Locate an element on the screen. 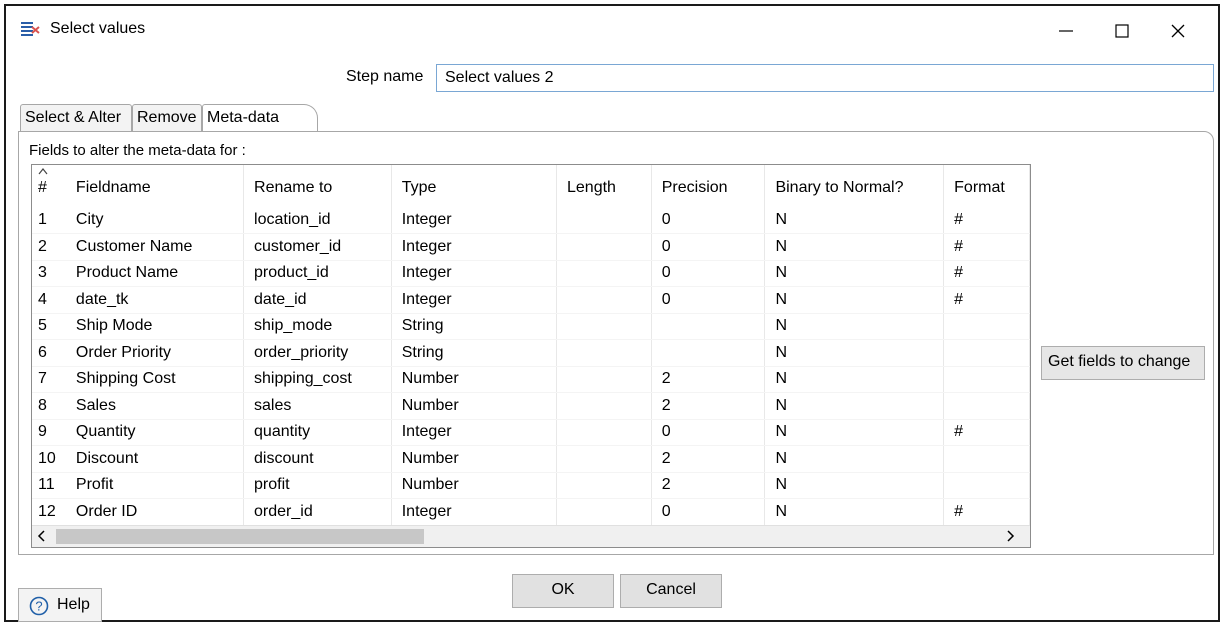 This screenshot has width=1224, height=624. table-row: 12 Order ID order_id Integer 0 N # is located at coordinates (531, 512).